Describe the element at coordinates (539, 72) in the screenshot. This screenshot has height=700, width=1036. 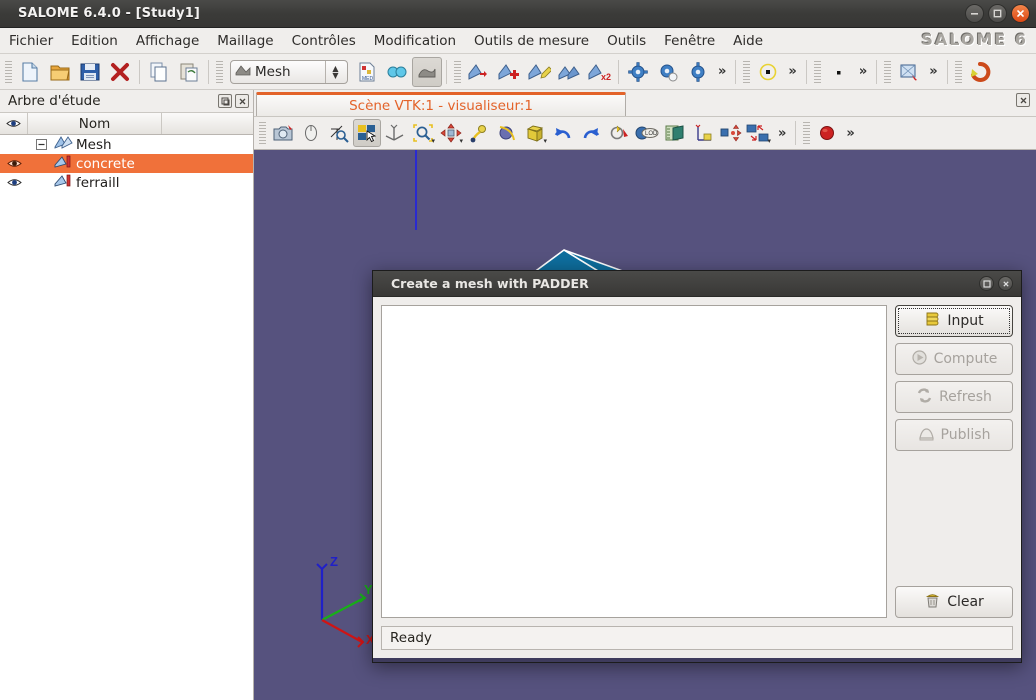
I see `edit-mesh-icon` at that location.